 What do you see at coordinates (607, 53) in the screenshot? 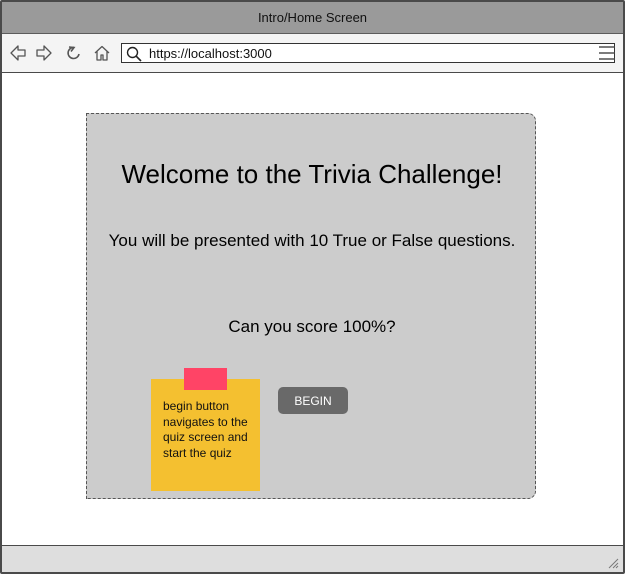
I see `menu-icon` at bounding box center [607, 53].